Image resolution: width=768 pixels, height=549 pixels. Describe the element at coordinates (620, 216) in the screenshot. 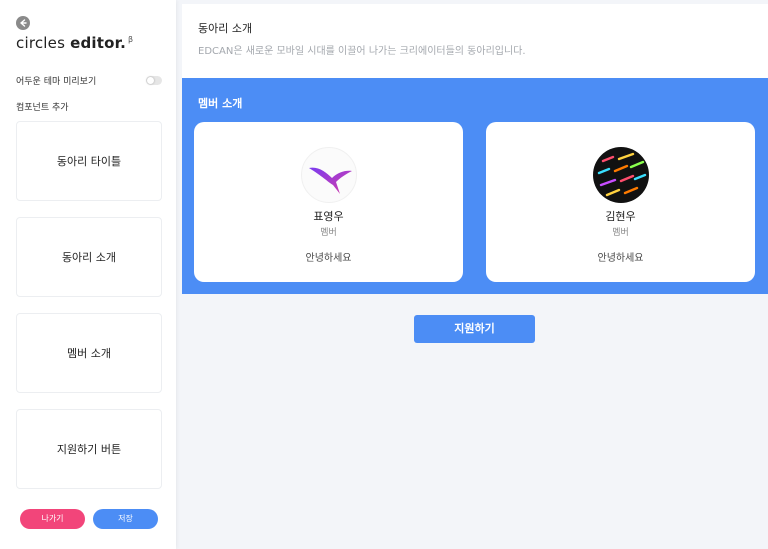

I see `member-name: 김현우` at that location.